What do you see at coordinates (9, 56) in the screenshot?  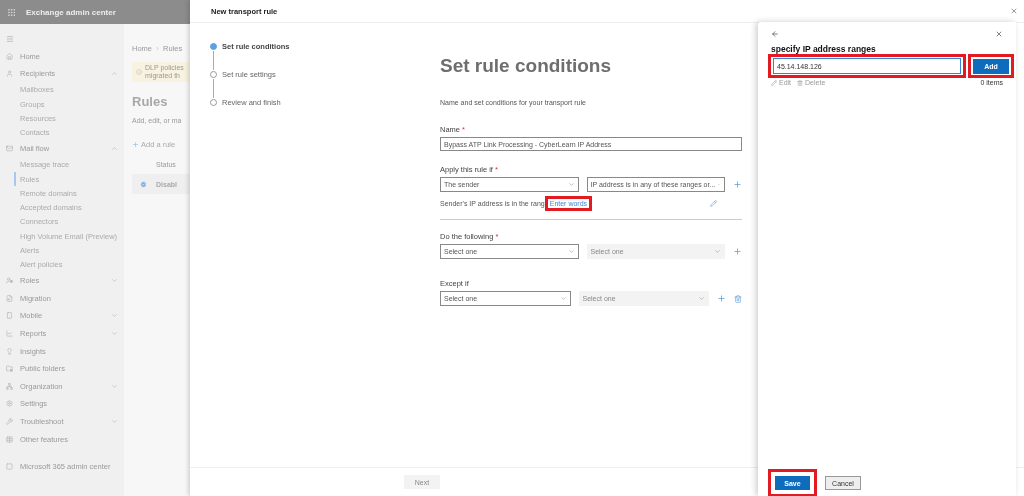 I see `house-icon` at bounding box center [9, 56].